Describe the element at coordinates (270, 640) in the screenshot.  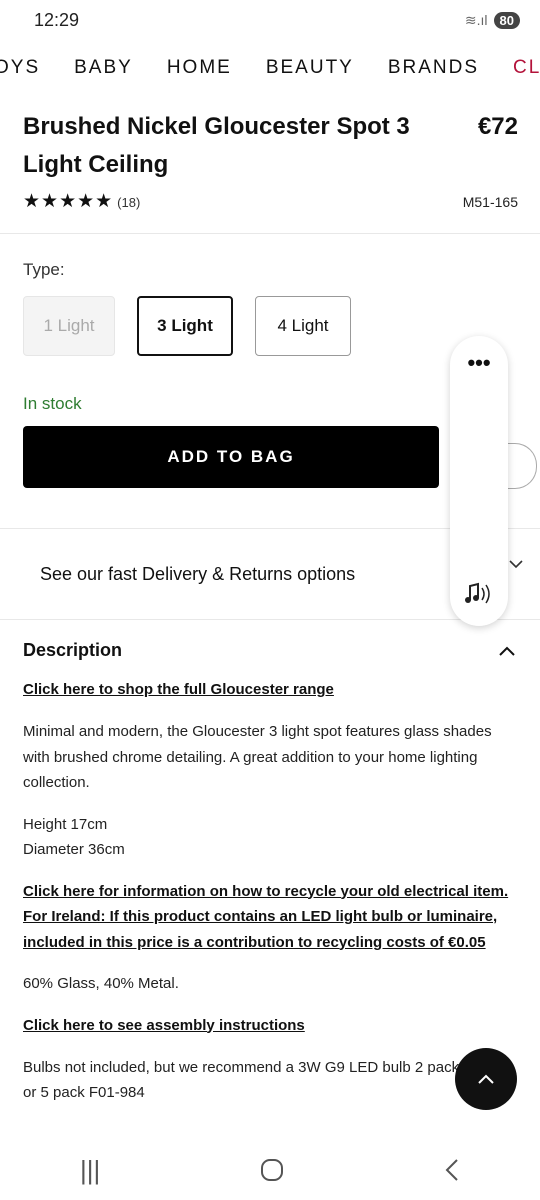
I see `description-header: Description` at that location.